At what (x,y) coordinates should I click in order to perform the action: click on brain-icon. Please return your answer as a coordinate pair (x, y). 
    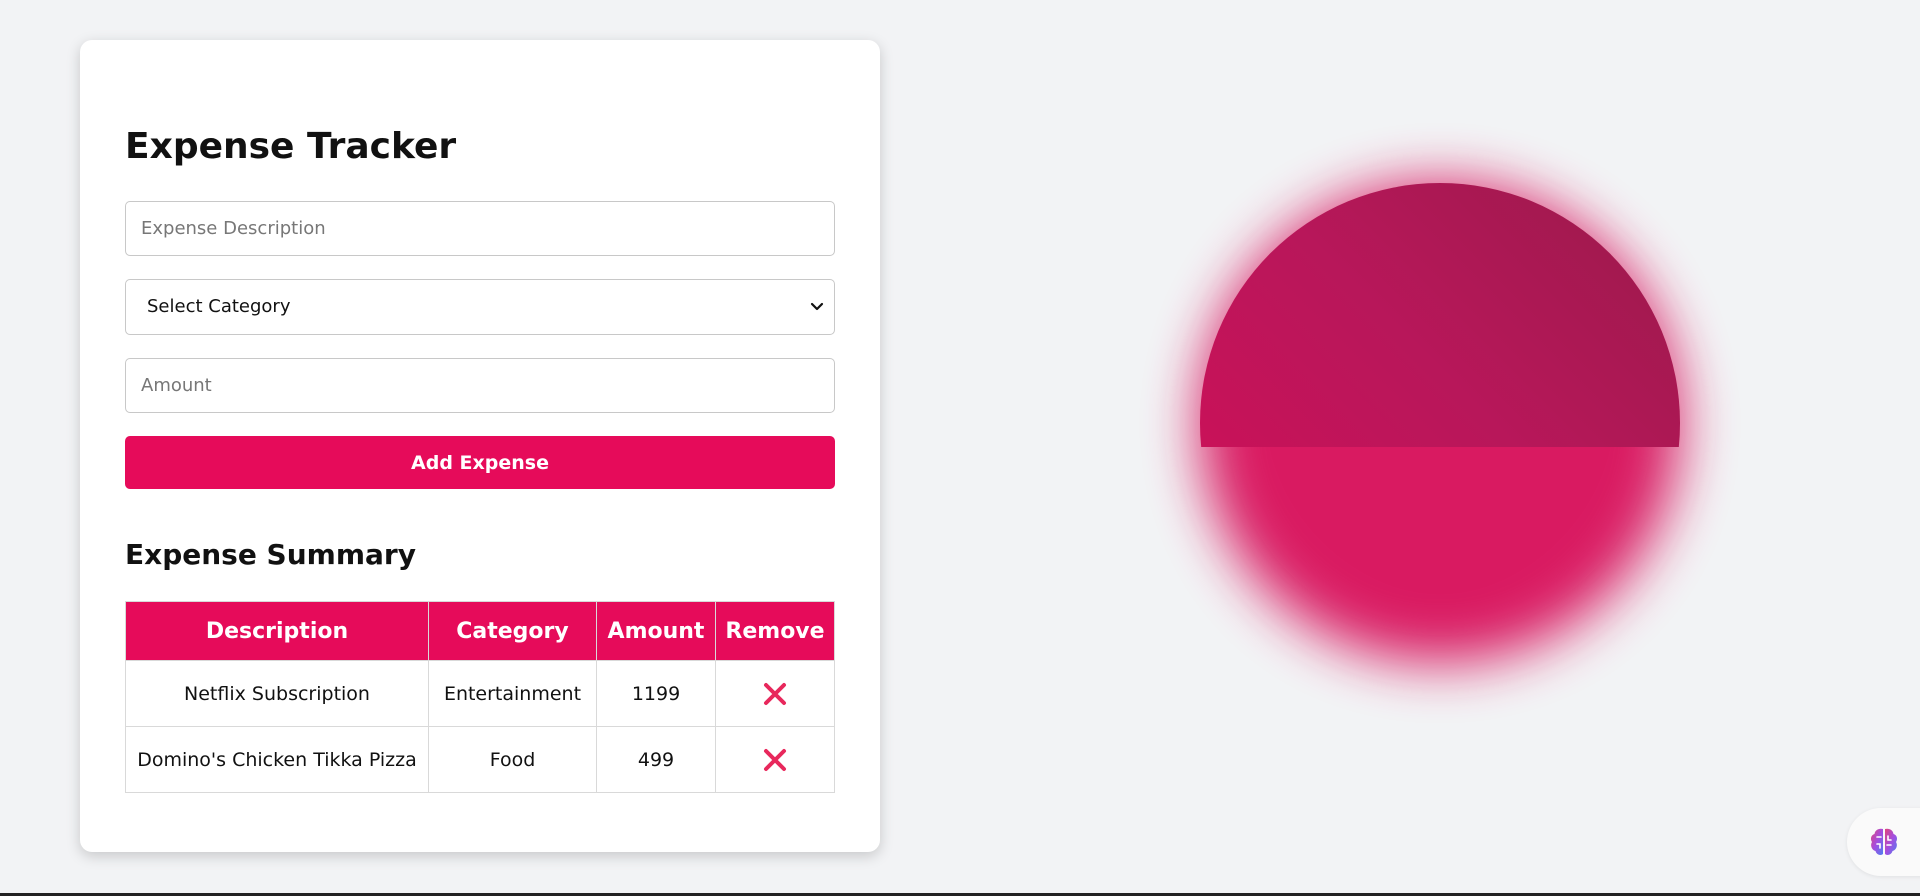
    Looking at the image, I should click on (1884, 841).